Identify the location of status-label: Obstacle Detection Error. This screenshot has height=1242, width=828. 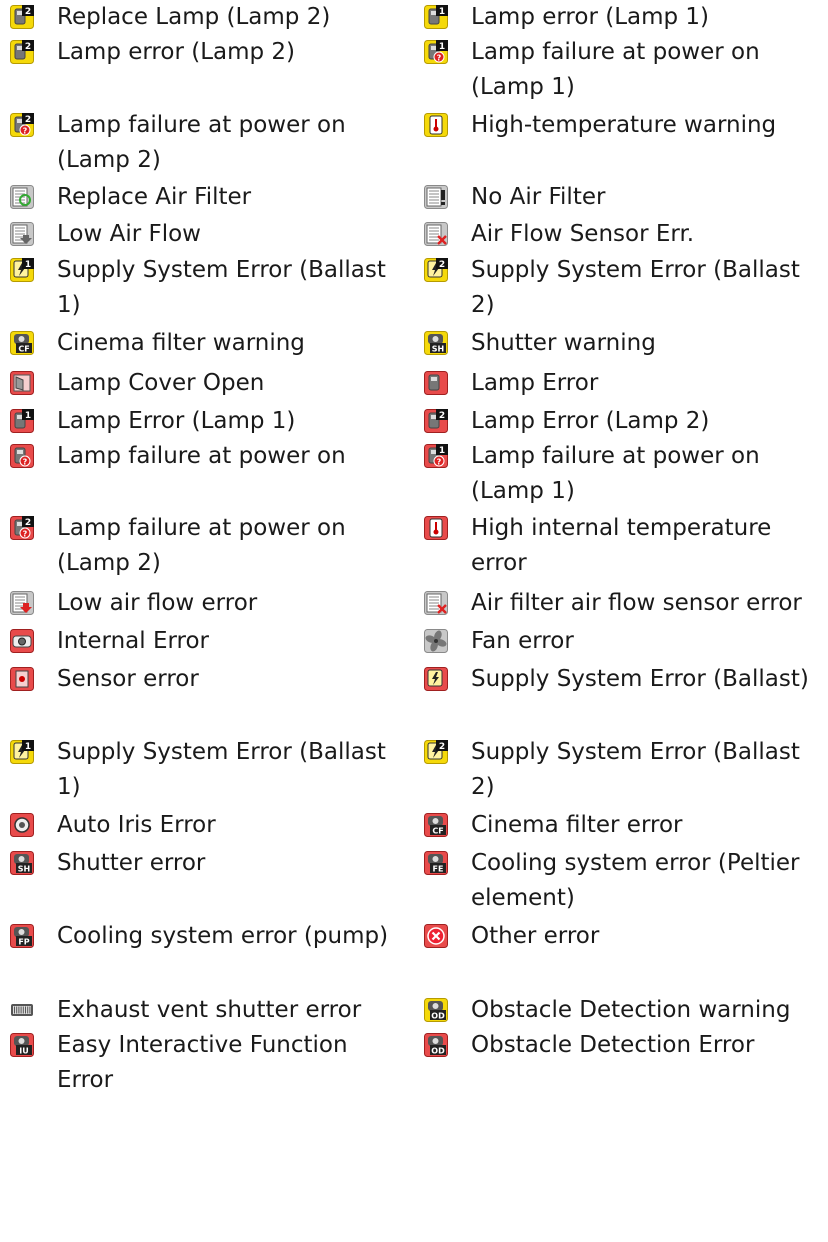
(613, 1045).